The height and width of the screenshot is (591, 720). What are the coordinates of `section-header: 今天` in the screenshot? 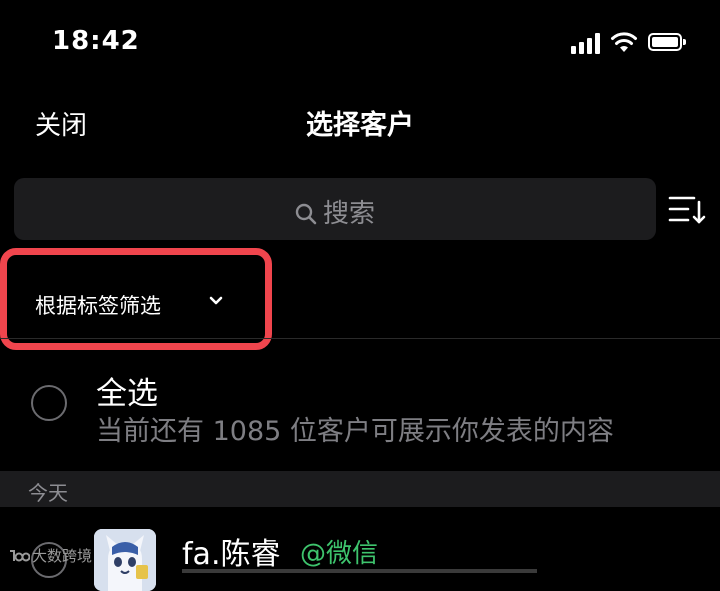 It's located at (360, 489).